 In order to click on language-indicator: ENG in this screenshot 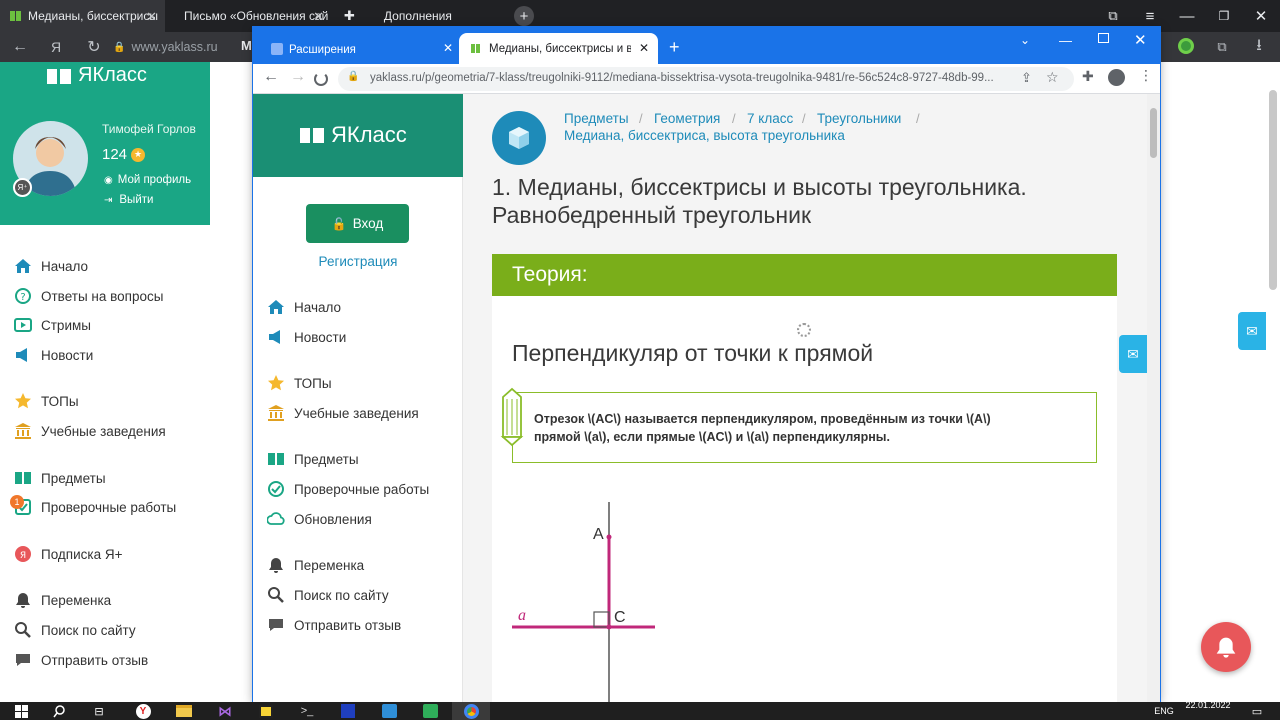, I will do `click(1164, 711)`.